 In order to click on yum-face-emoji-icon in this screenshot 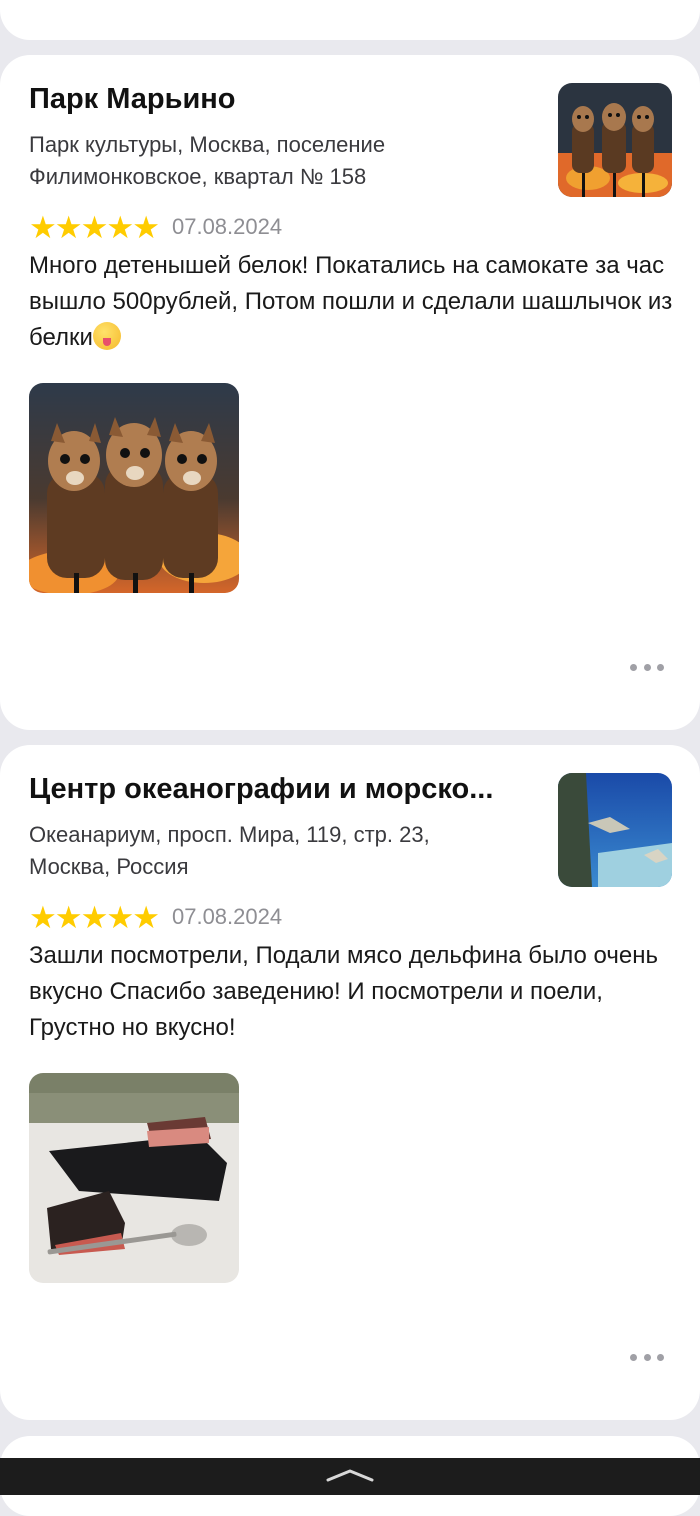, I will do `click(106, 336)`.